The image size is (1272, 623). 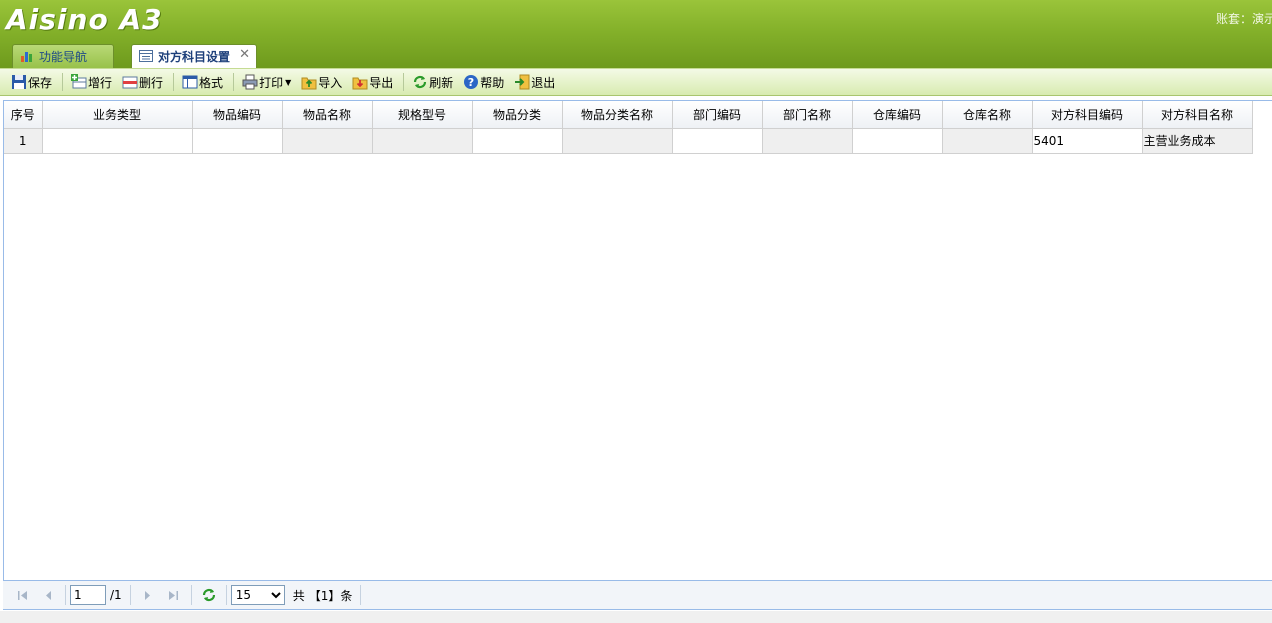 What do you see at coordinates (40, 82) in the screenshot?
I see `save-label: 保存` at bounding box center [40, 82].